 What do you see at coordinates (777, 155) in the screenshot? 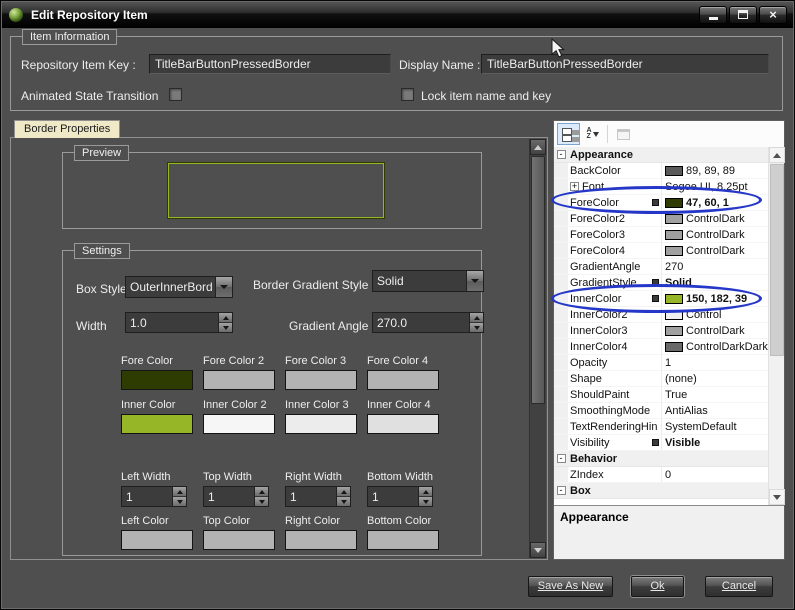
I see `grid-scroll-up-button` at bounding box center [777, 155].